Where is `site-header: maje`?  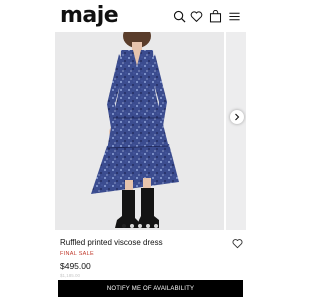 site-header: maje is located at coordinates (150, 16).